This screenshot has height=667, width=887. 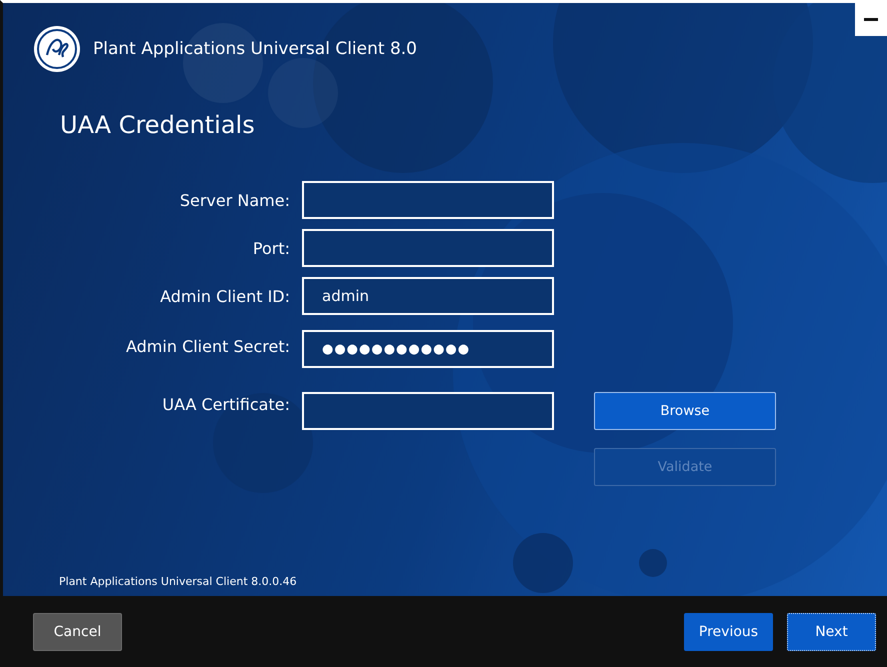 I want to click on nav-button: Previous, so click(x=728, y=631).